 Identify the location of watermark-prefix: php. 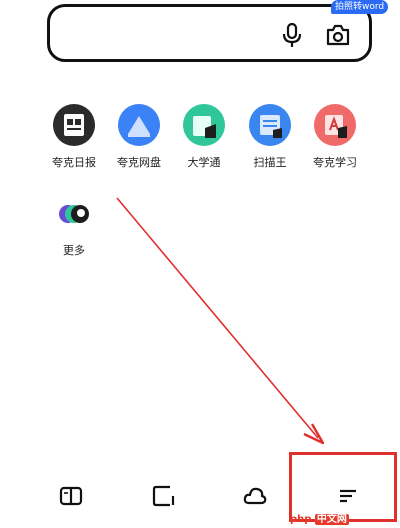
(301, 519).